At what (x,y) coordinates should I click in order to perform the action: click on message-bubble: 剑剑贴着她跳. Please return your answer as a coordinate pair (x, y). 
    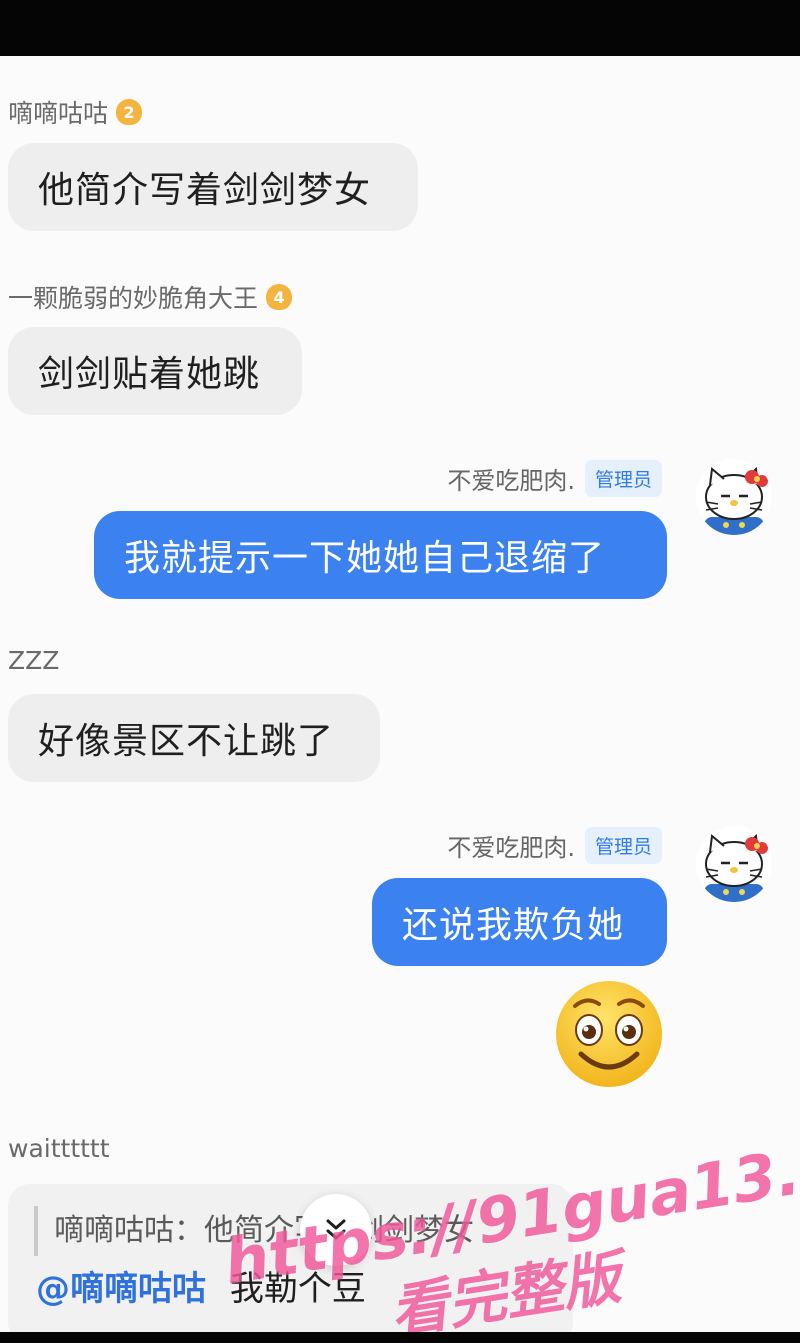
    Looking at the image, I should click on (155, 371).